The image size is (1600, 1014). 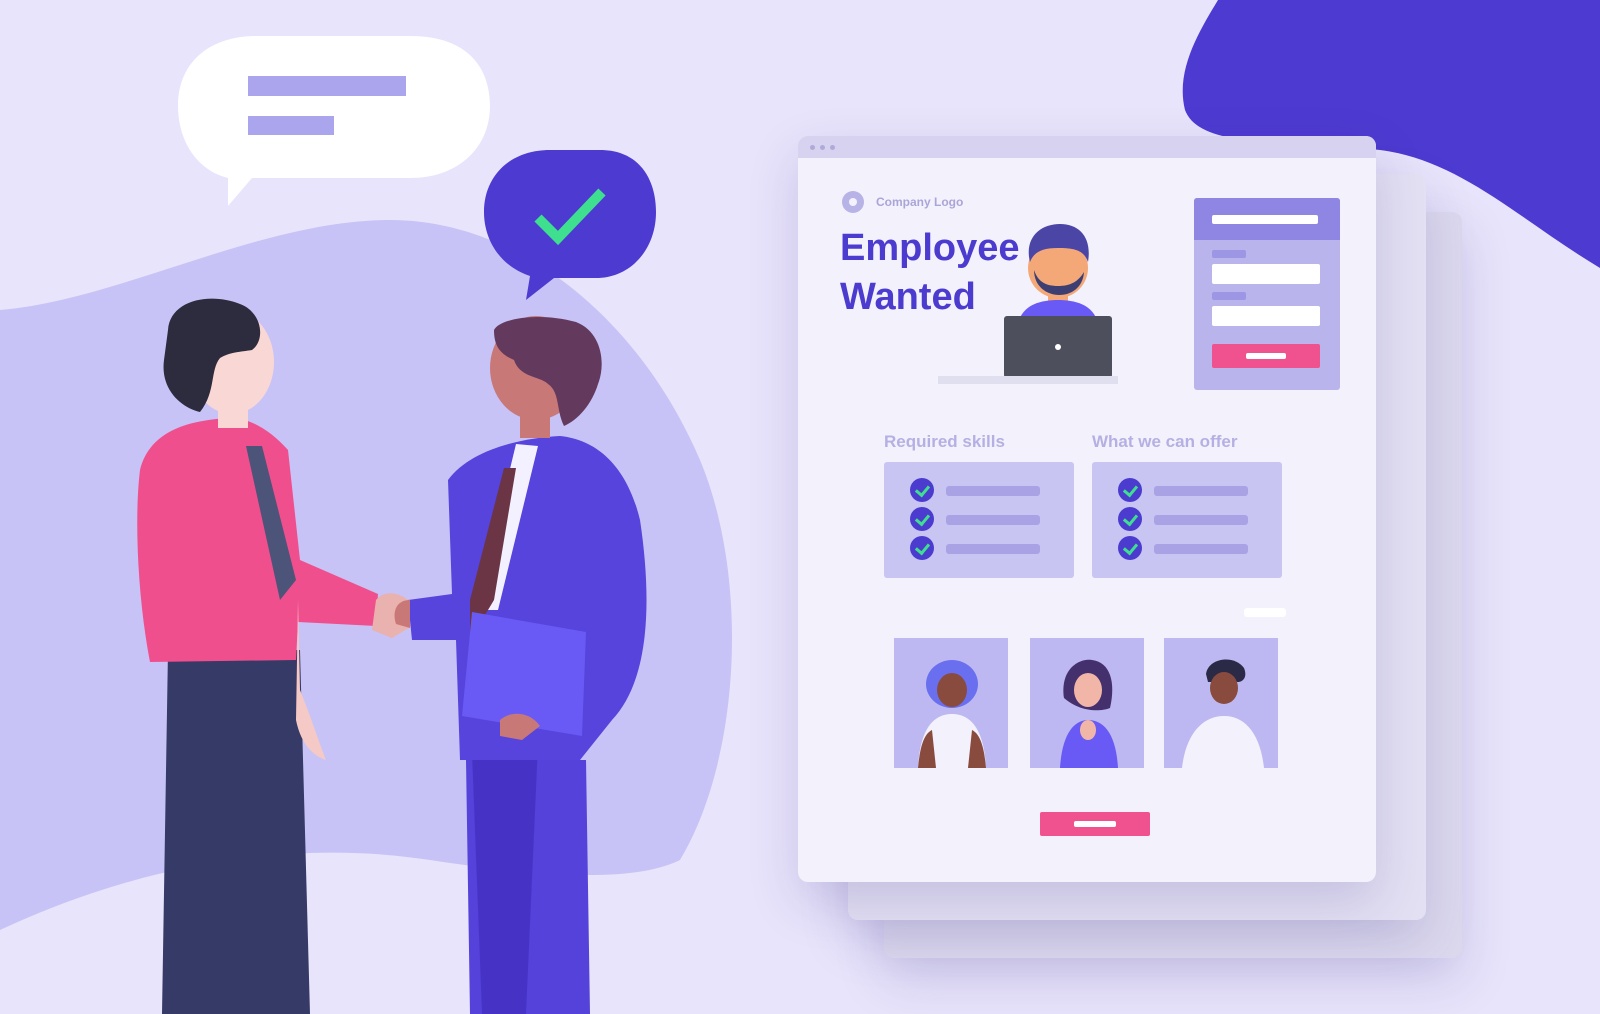 What do you see at coordinates (1266, 356) in the screenshot?
I see `form-submit-button` at bounding box center [1266, 356].